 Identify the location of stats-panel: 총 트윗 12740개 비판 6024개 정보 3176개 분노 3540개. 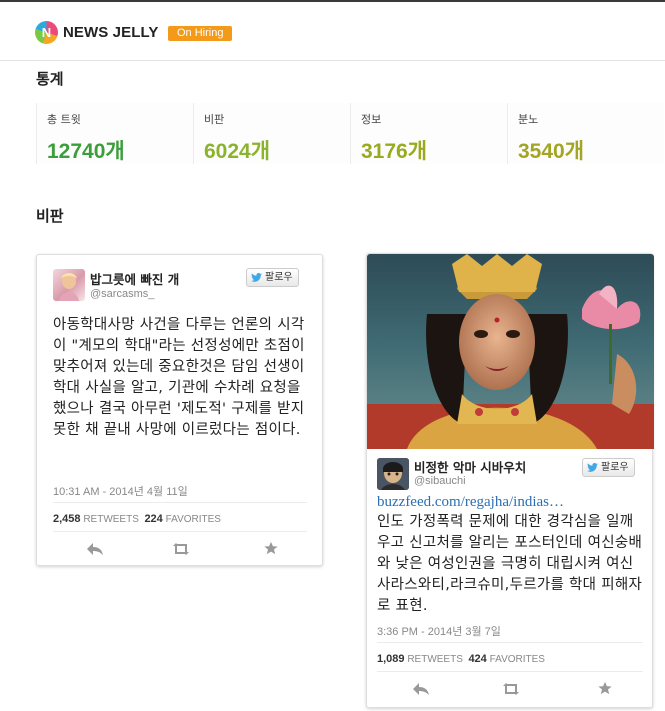
(350, 133).